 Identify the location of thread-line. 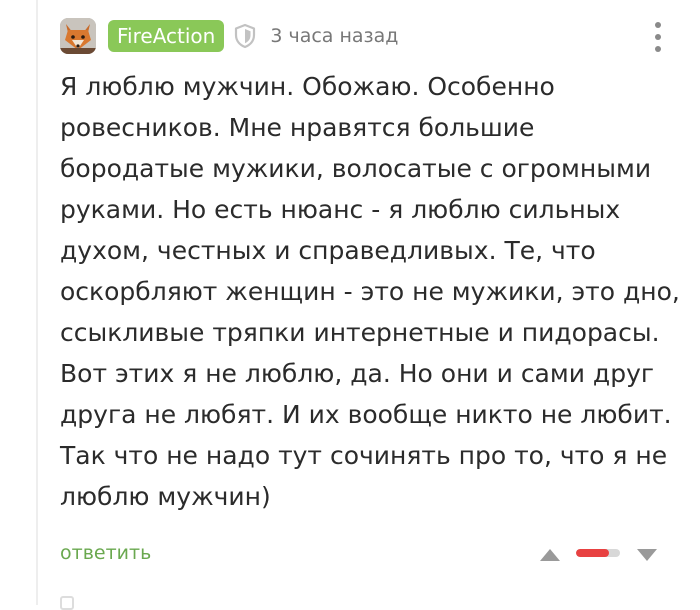
(37, 302).